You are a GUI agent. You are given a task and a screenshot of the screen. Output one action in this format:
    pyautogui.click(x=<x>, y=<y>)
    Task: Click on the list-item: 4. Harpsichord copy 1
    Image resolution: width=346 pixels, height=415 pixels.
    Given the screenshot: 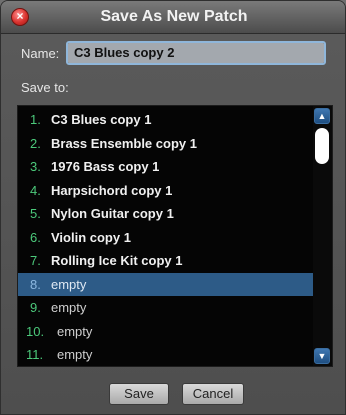 What is the action you would take?
    pyautogui.click(x=166, y=190)
    